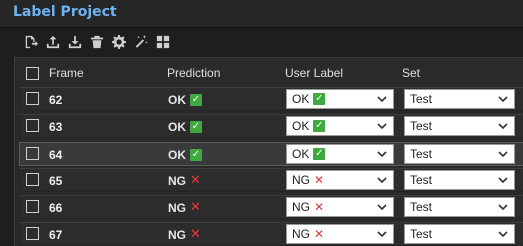  Describe the element at coordinates (271, 234) in the screenshot. I see `table-row: 67 NG ✕ NG ✕ Test` at that location.